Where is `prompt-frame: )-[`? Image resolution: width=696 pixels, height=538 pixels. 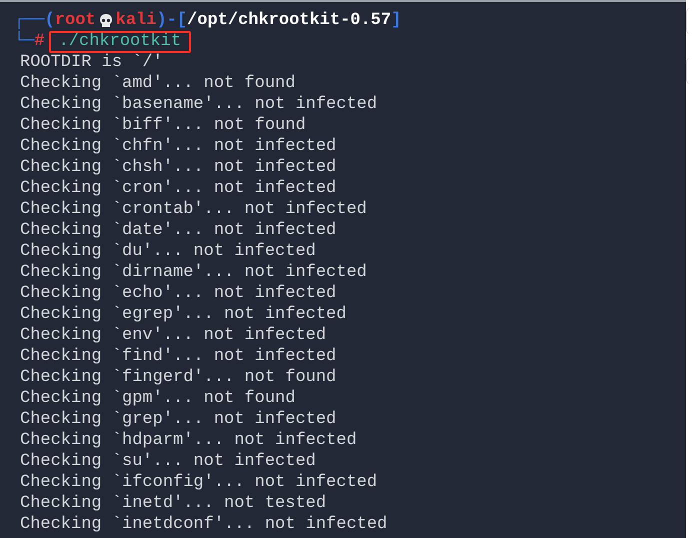
prompt-frame: )-[ is located at coordinates (172, 20).